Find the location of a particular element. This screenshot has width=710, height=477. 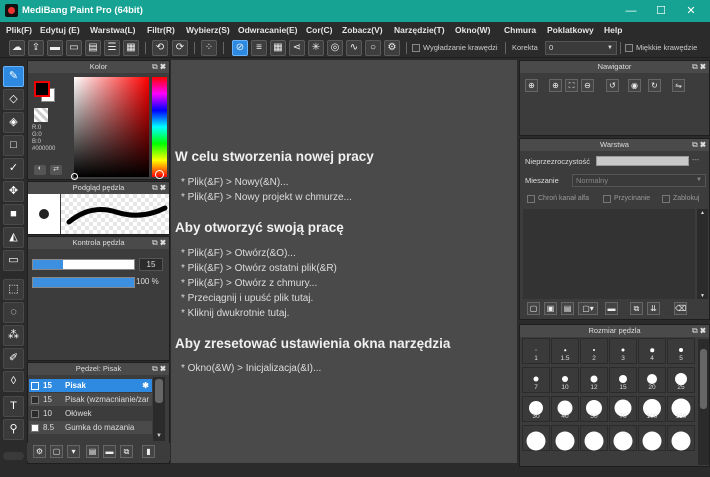

menu-file: Plik(F) is located at coordinates (19, 30).